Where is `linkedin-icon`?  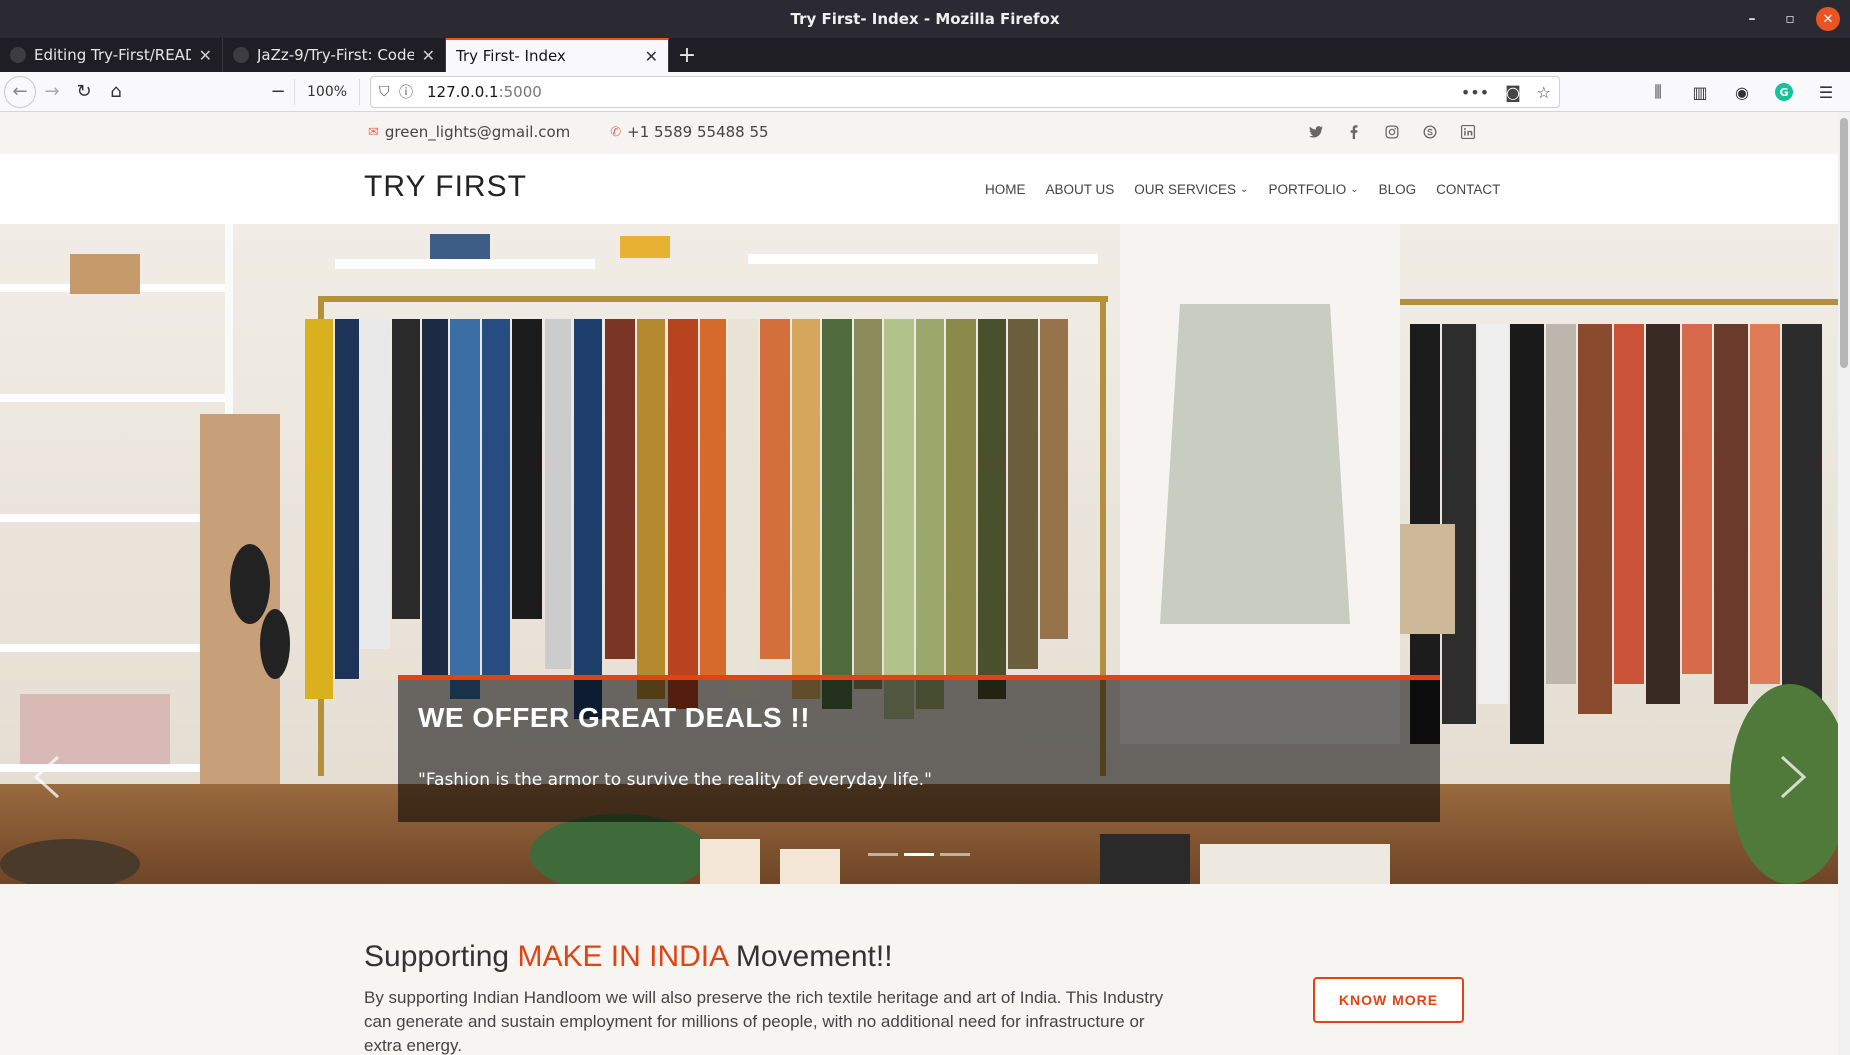 linkedin-icon is located at coordinates (1468, 132).